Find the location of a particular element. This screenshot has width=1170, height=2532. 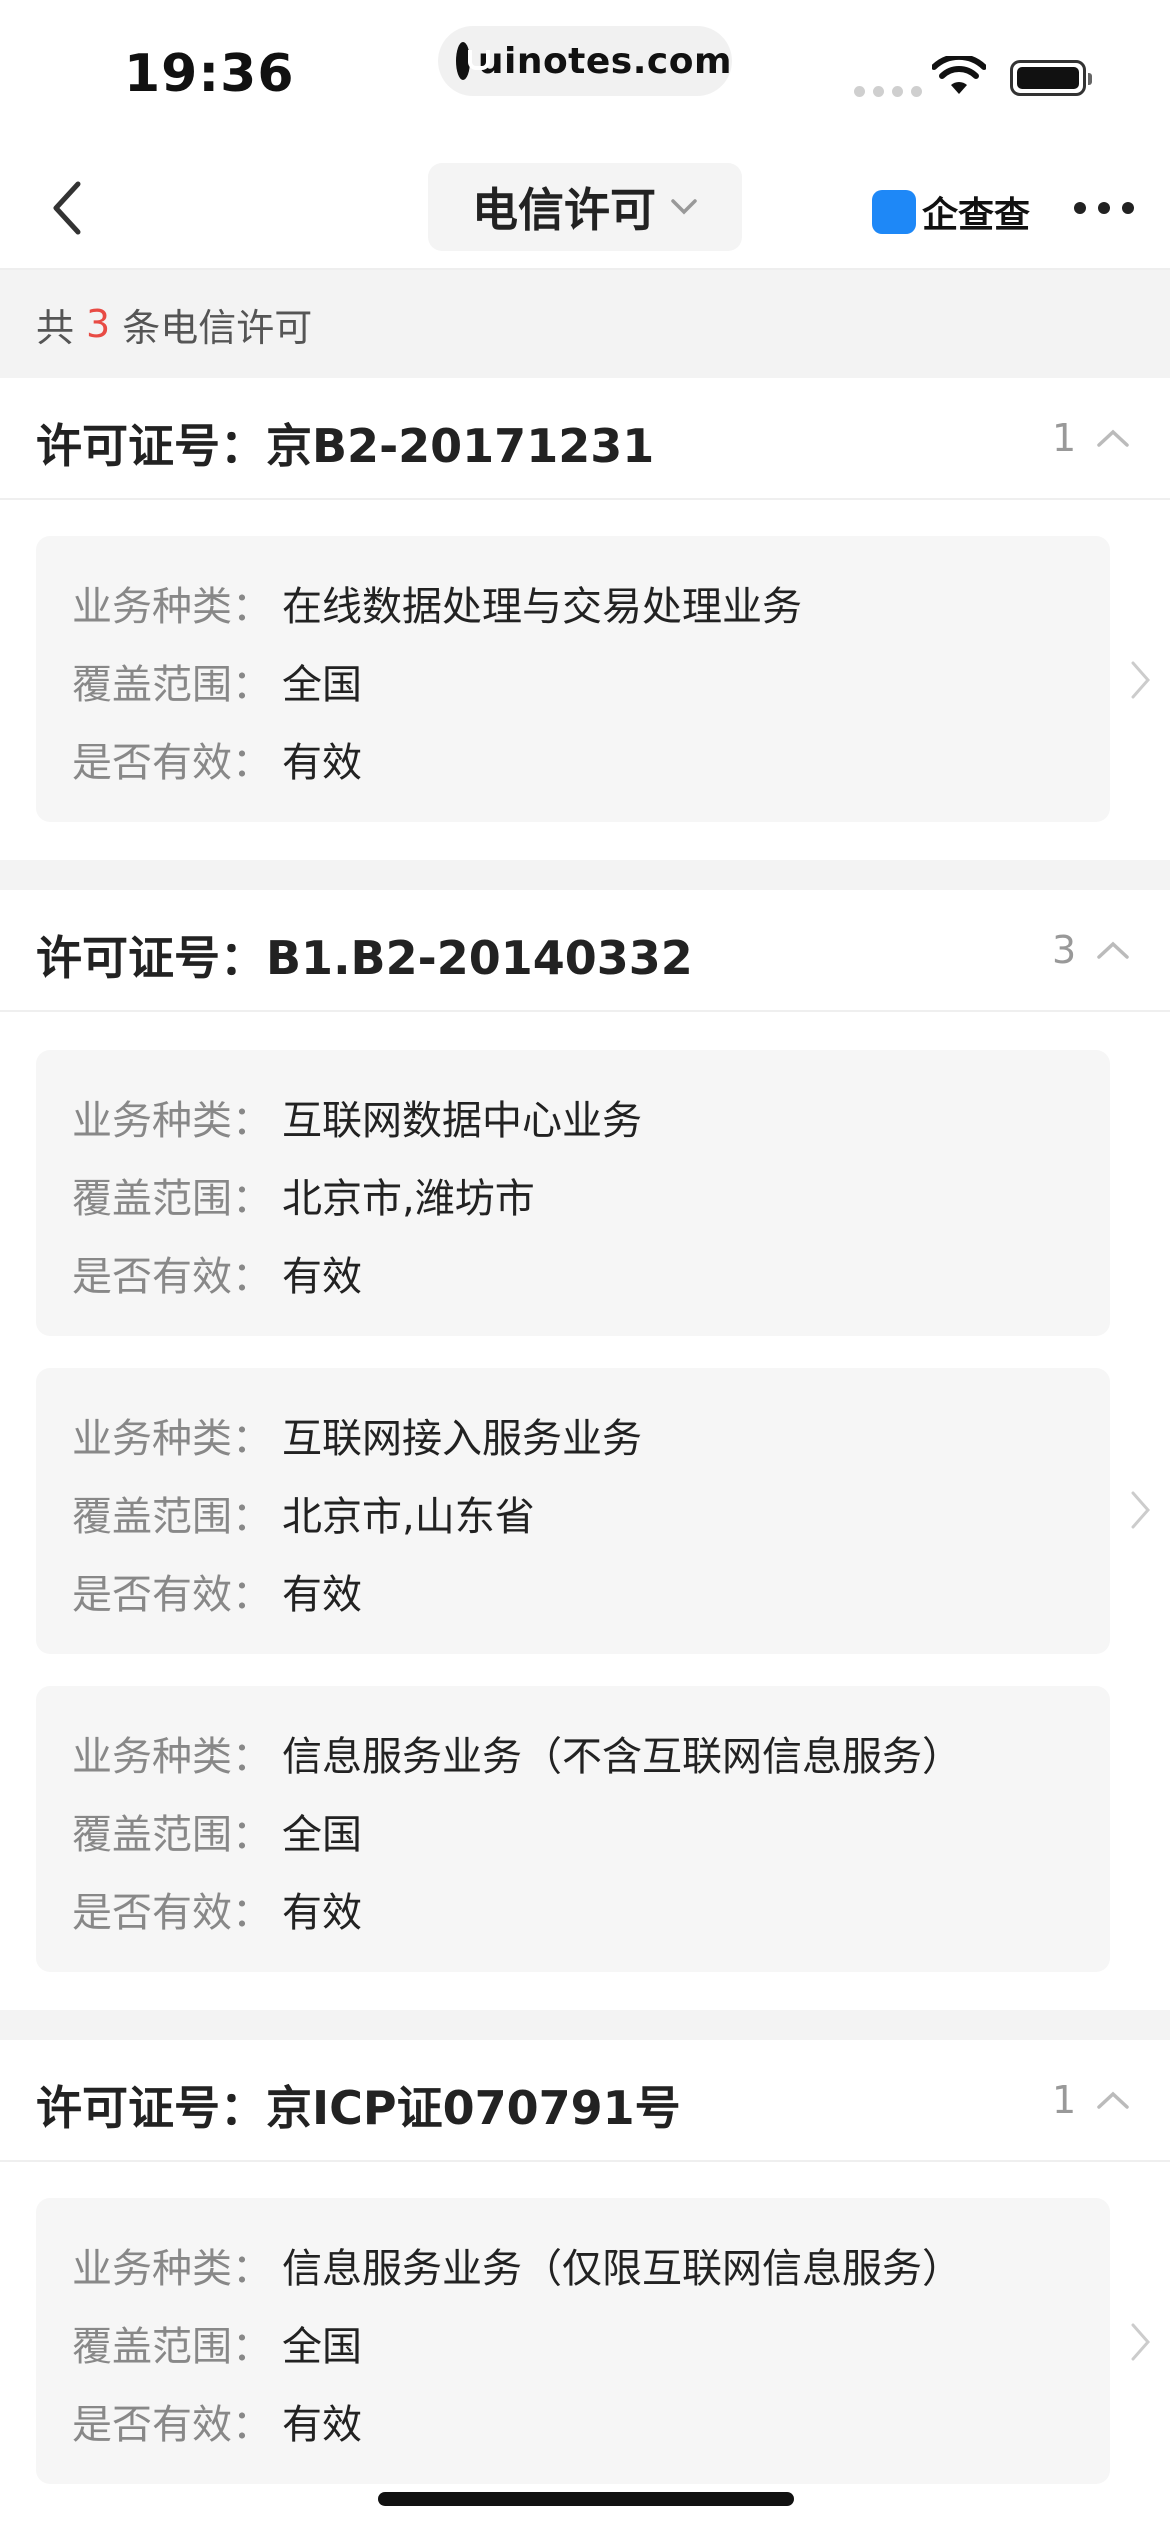

row-type: 业务种类： 信息服务业务（仅限互联网信息服务） is located at coordinates (517, 2265).